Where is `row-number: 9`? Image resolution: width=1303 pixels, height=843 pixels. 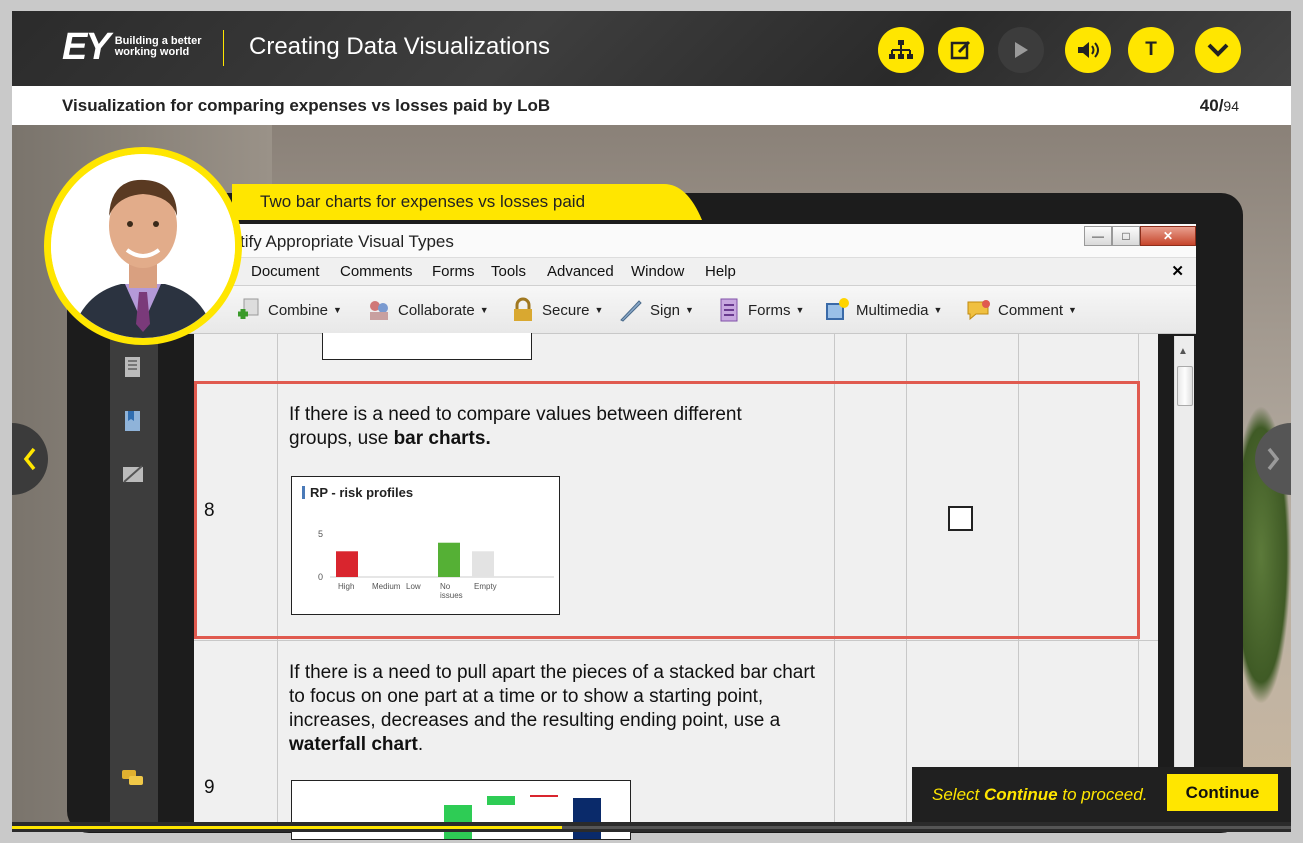 row-number: 9 is located at coordinates (209, 787).